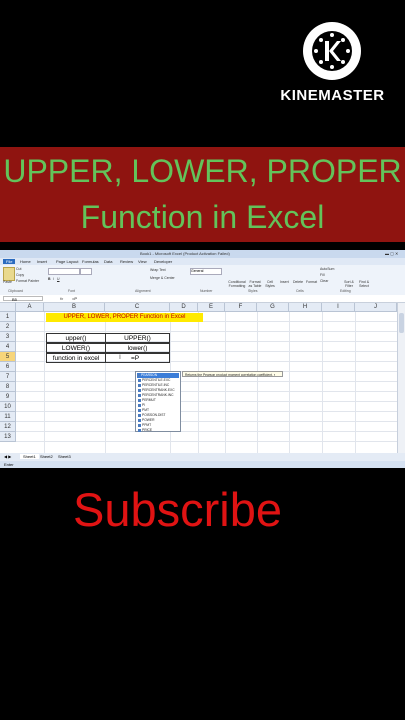 The image size is (405, 720). What do you see at coordinates (9, 464) in the screenshot?
I see `status-mode: Enter` at bounding box center [9, 464].